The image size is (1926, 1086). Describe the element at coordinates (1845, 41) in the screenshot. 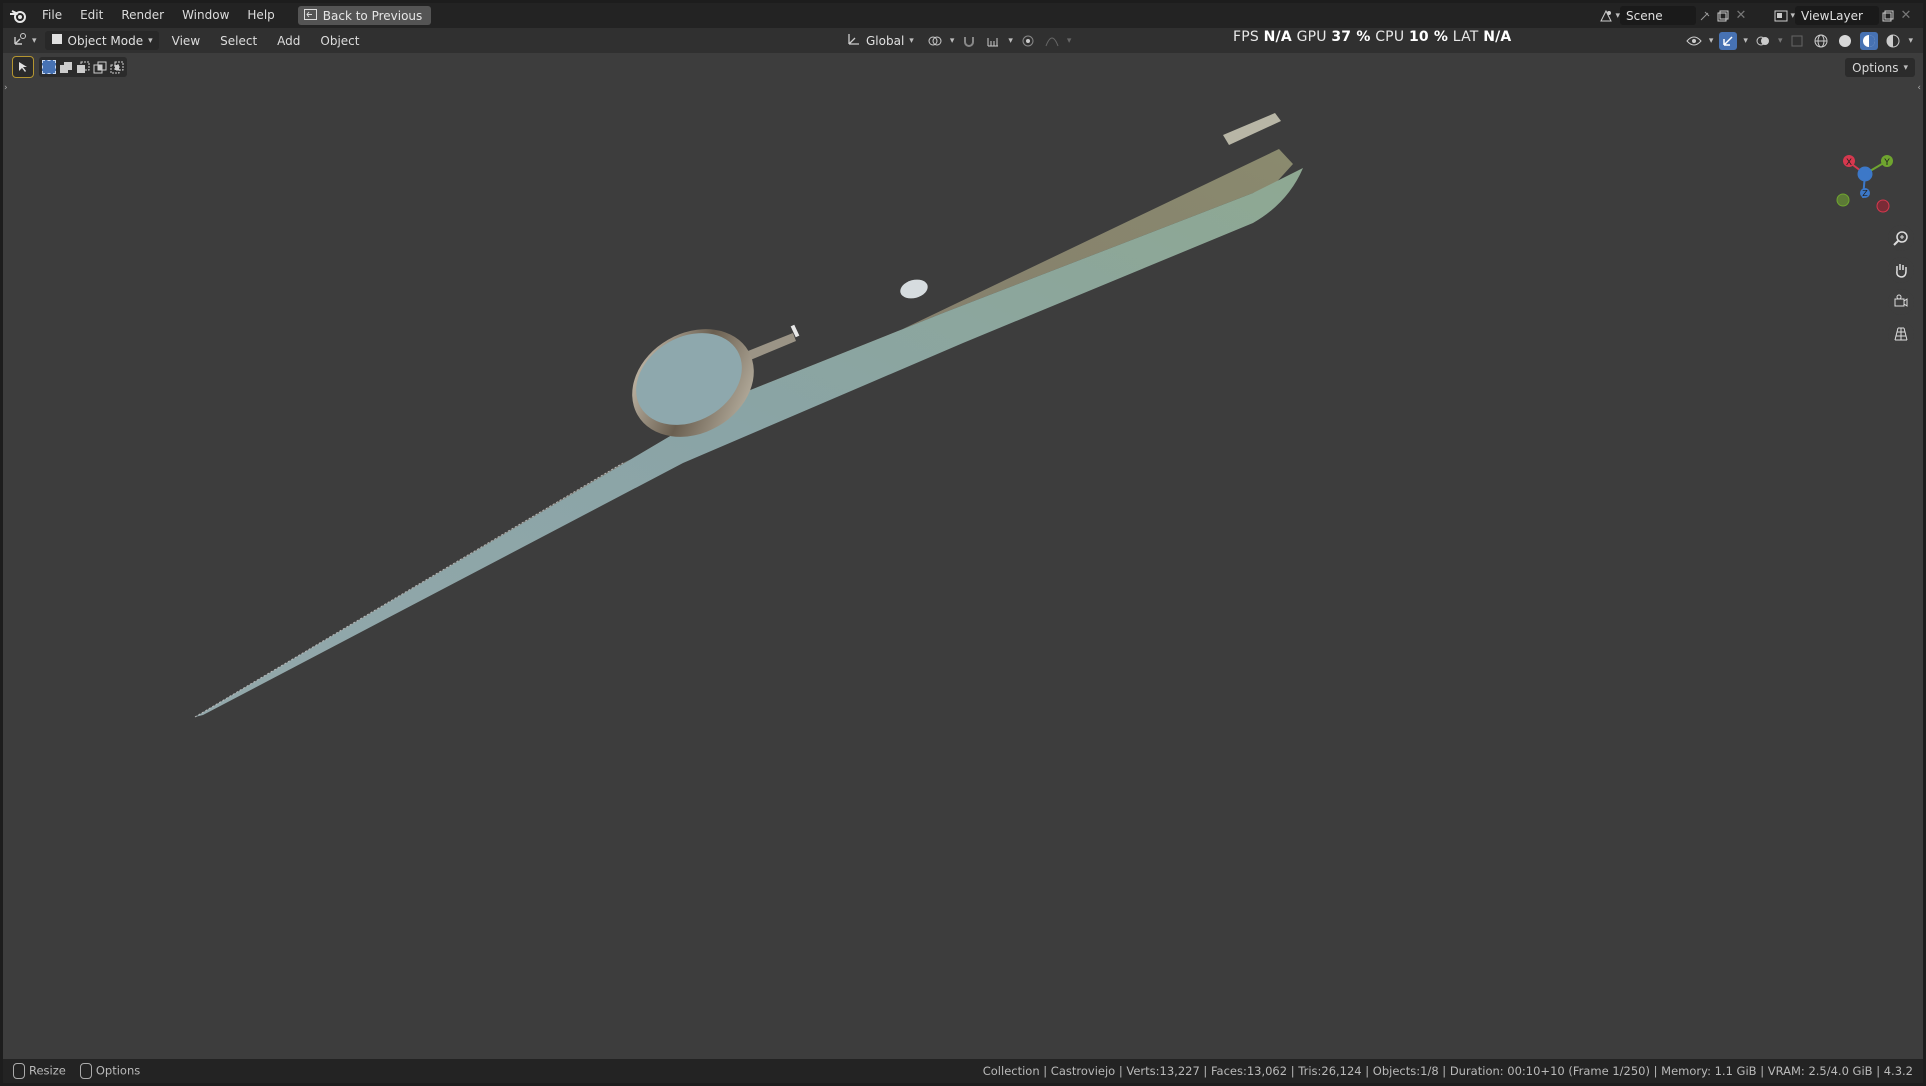

I see `solid-shading-icon` at that location.